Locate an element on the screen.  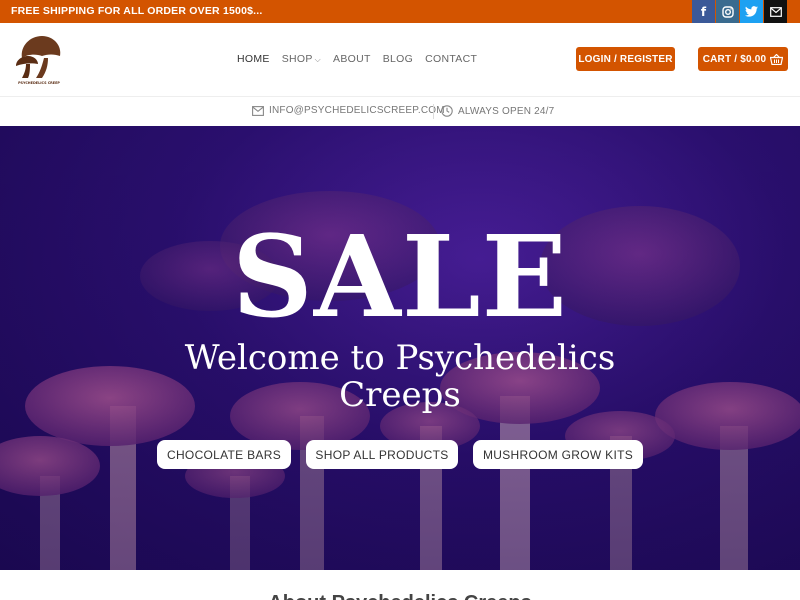
login-register-label: LOGIN / REGISTER is located at coordinates (625, 59).